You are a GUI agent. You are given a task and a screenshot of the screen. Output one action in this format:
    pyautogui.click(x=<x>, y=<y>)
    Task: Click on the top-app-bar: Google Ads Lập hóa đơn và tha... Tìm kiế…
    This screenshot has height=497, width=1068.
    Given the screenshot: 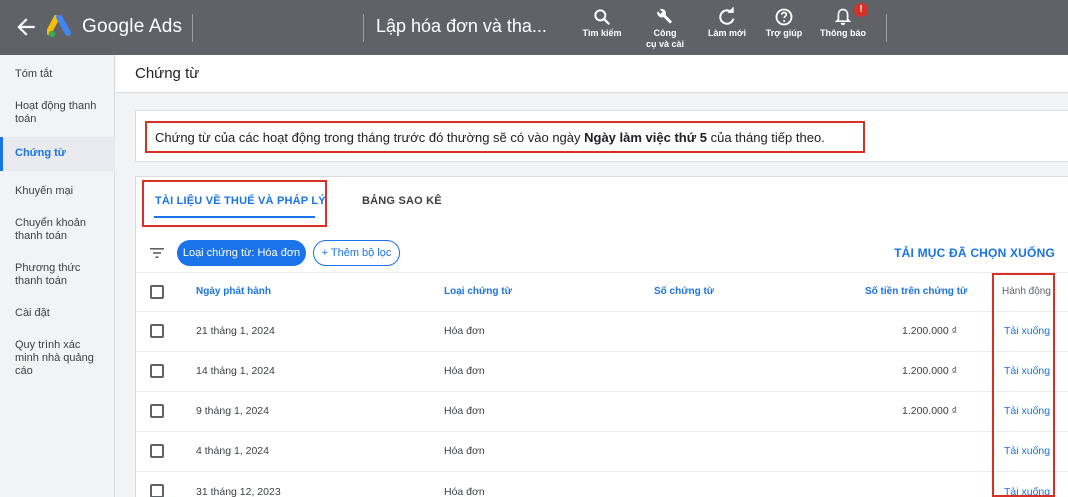 What is the action you would take?
    pyautogui.click(x=534, y=27)
    